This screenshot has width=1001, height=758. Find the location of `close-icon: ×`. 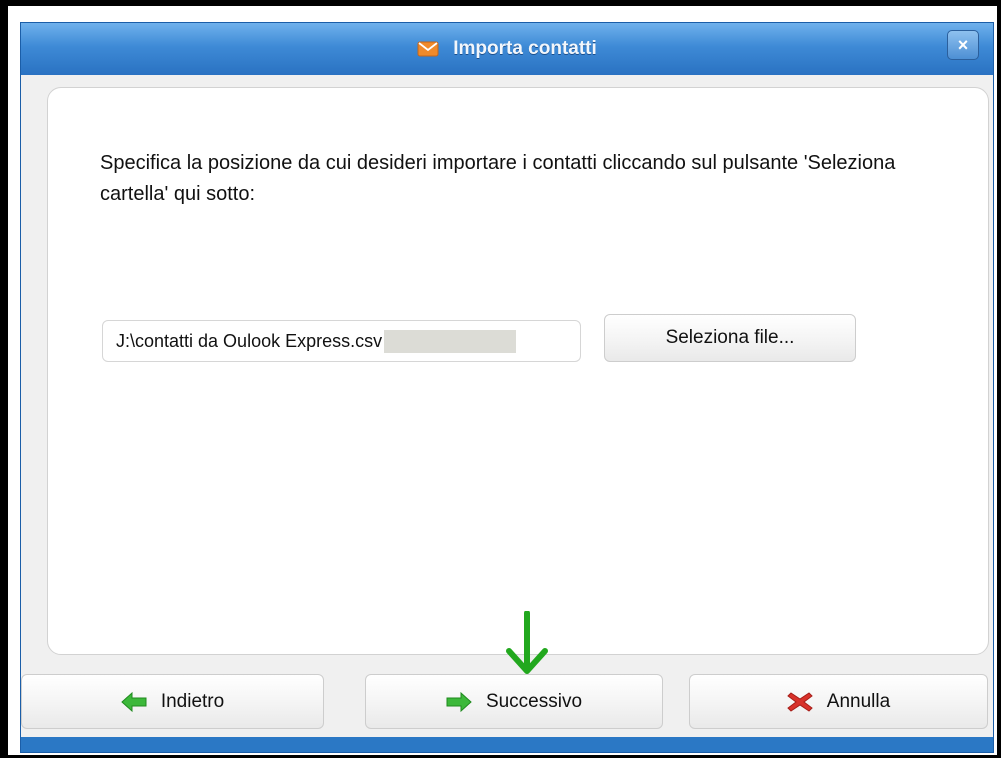

close-icon: × is located at coordinates (963, 44).